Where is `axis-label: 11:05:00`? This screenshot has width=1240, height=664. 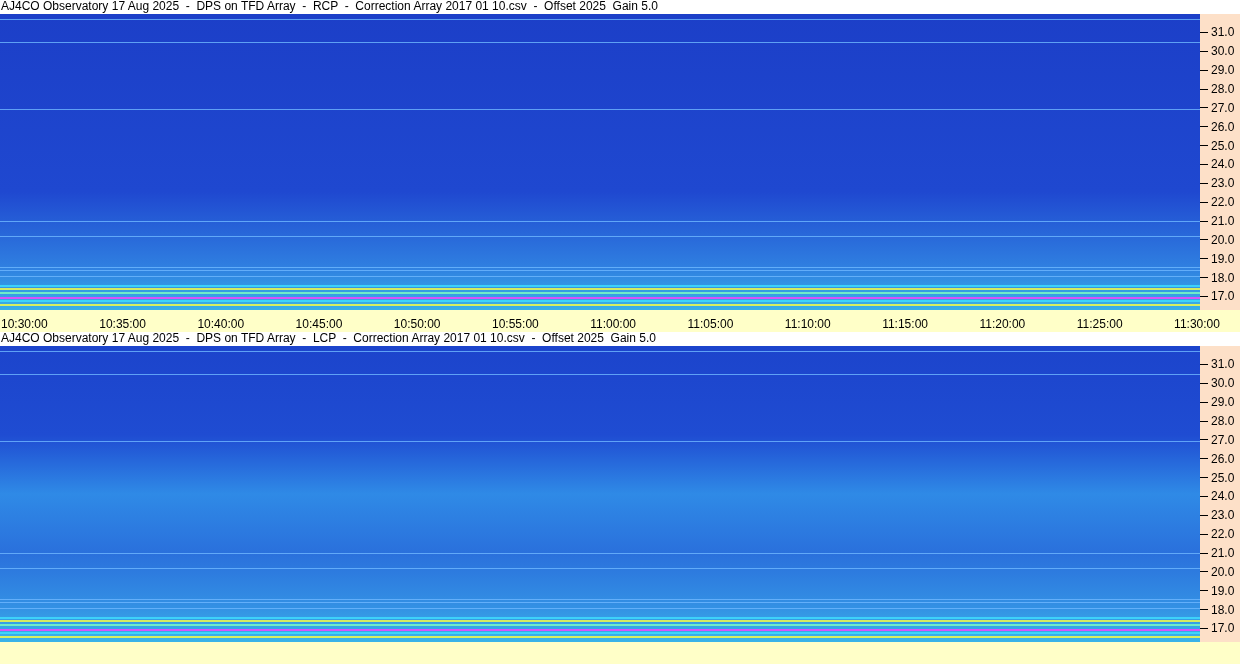 axis-label: 11:05:00 is located at coordinates (710, 324).